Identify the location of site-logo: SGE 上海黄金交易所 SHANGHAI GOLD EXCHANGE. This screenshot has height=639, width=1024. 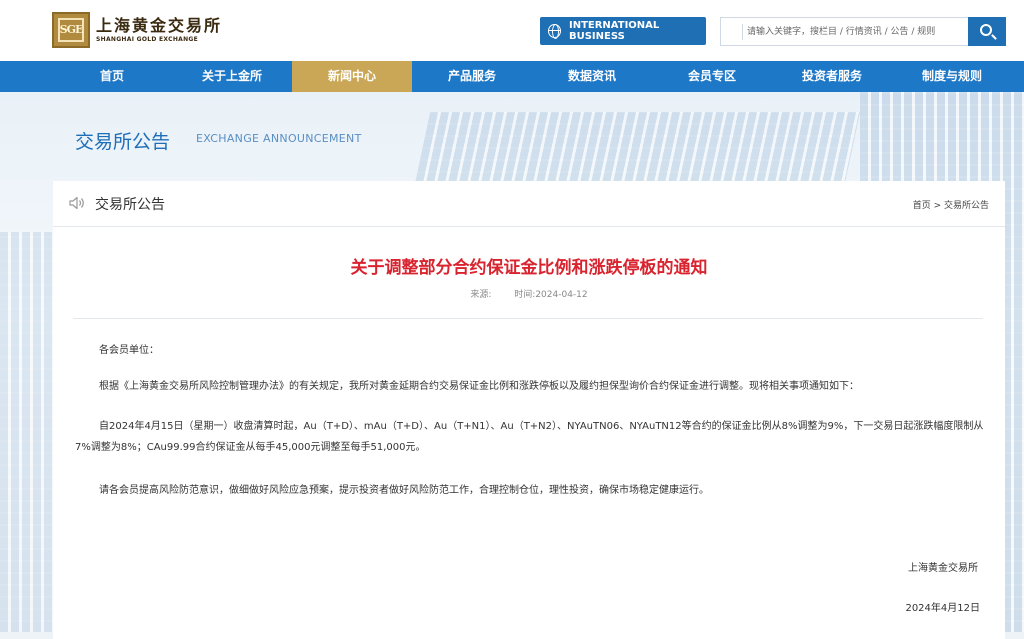
(137, 30).